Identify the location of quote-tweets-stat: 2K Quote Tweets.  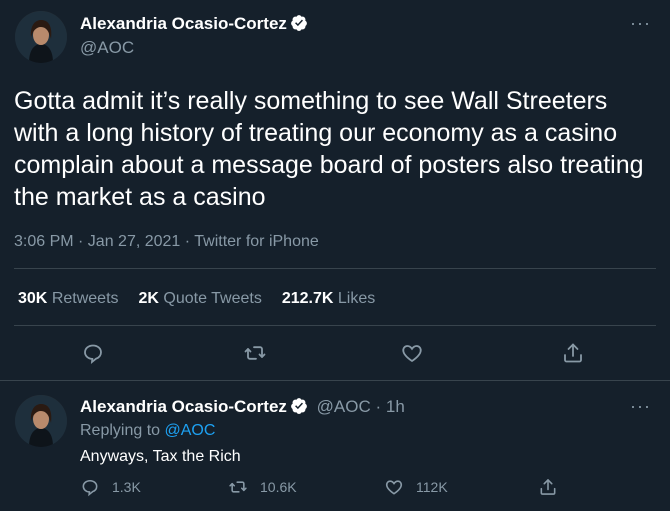
(200, 298).